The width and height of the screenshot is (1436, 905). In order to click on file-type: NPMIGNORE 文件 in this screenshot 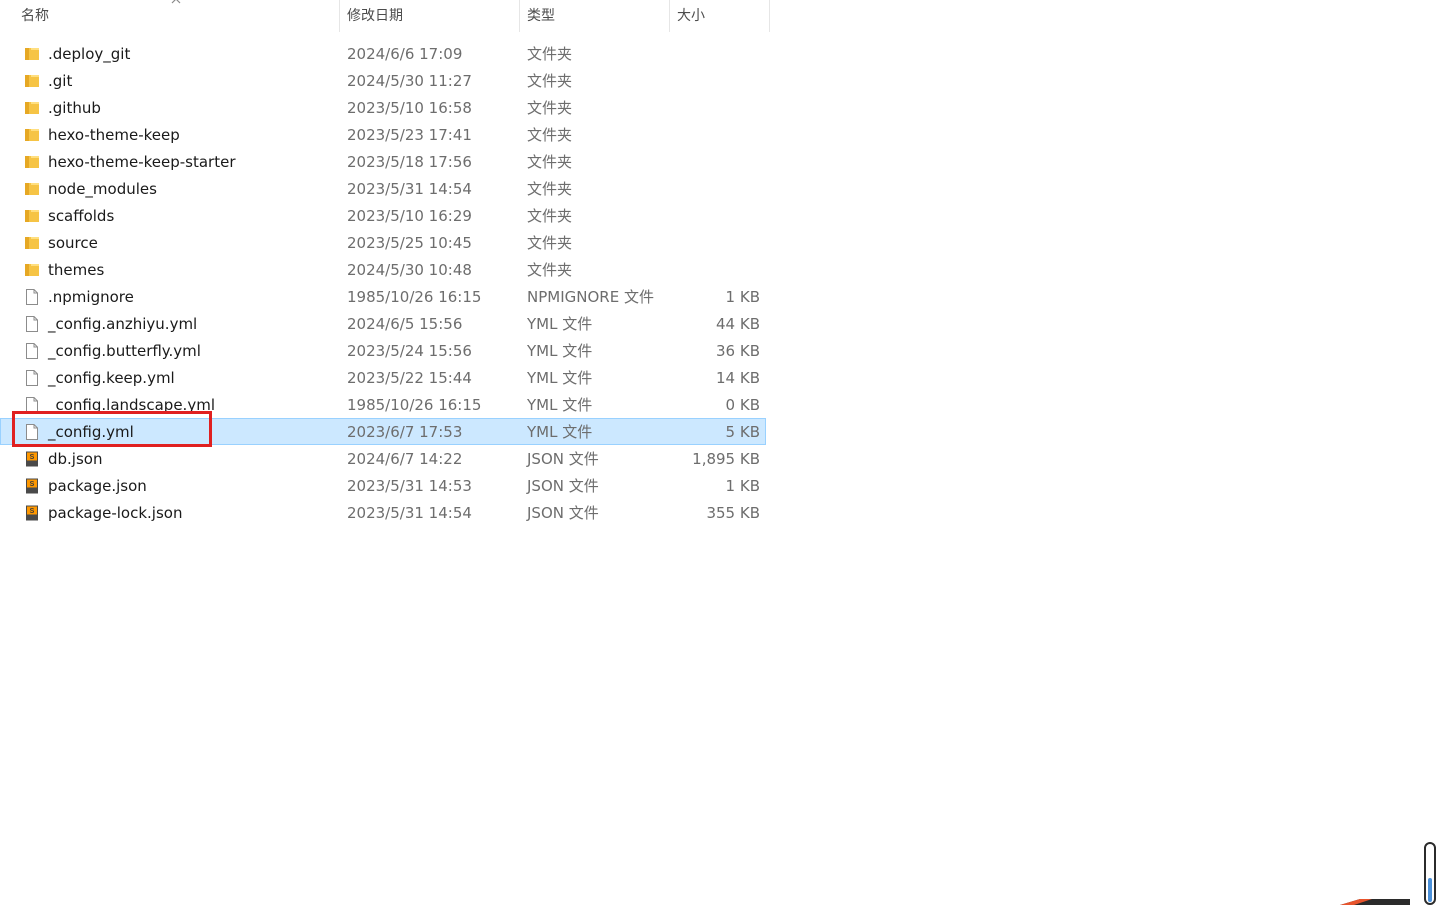, I will do `click(590, 297)`.